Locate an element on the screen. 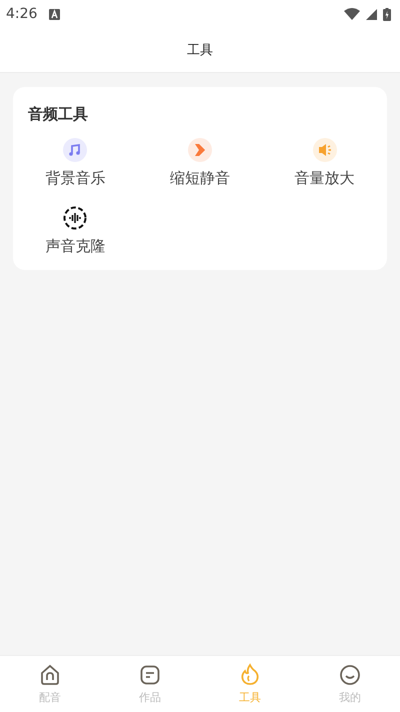 The height and width of the screenshot is (712, 400). tool-label: 缩短静音 is located at coordinates (200, 178).